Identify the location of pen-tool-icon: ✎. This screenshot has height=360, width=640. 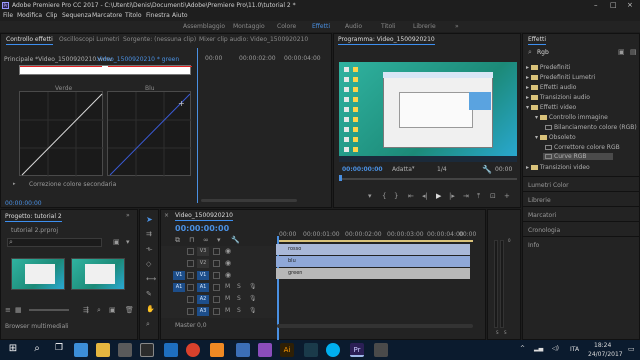
(149, 294).